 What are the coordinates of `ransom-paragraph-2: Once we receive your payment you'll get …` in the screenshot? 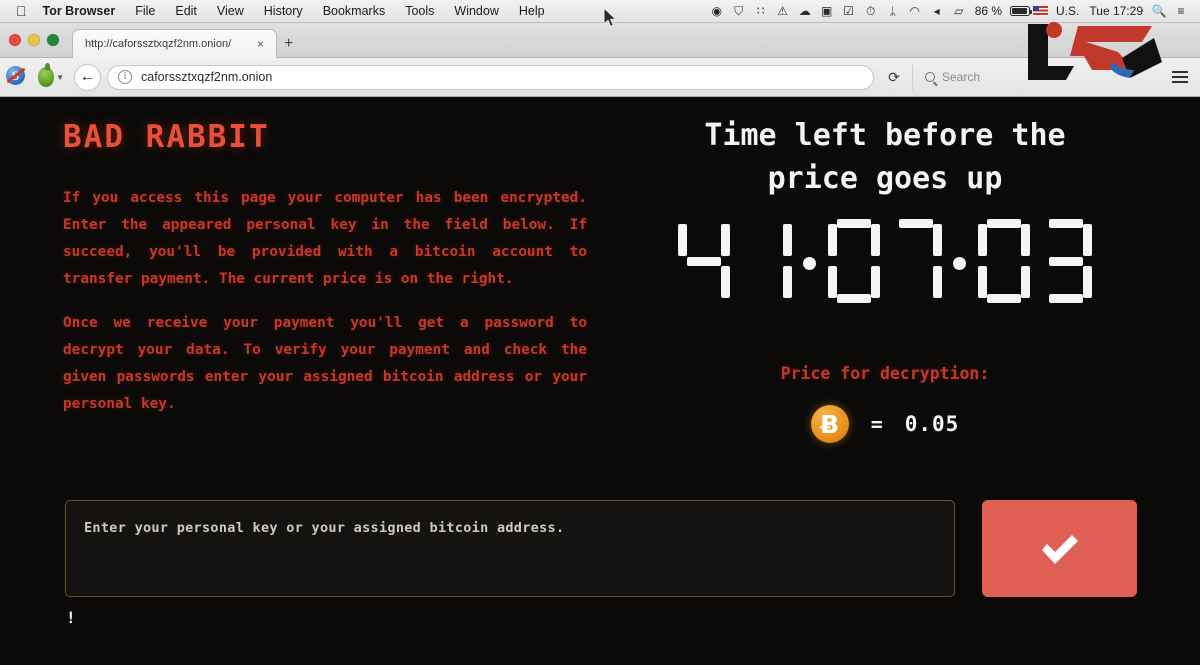 It's located at (325, 363).